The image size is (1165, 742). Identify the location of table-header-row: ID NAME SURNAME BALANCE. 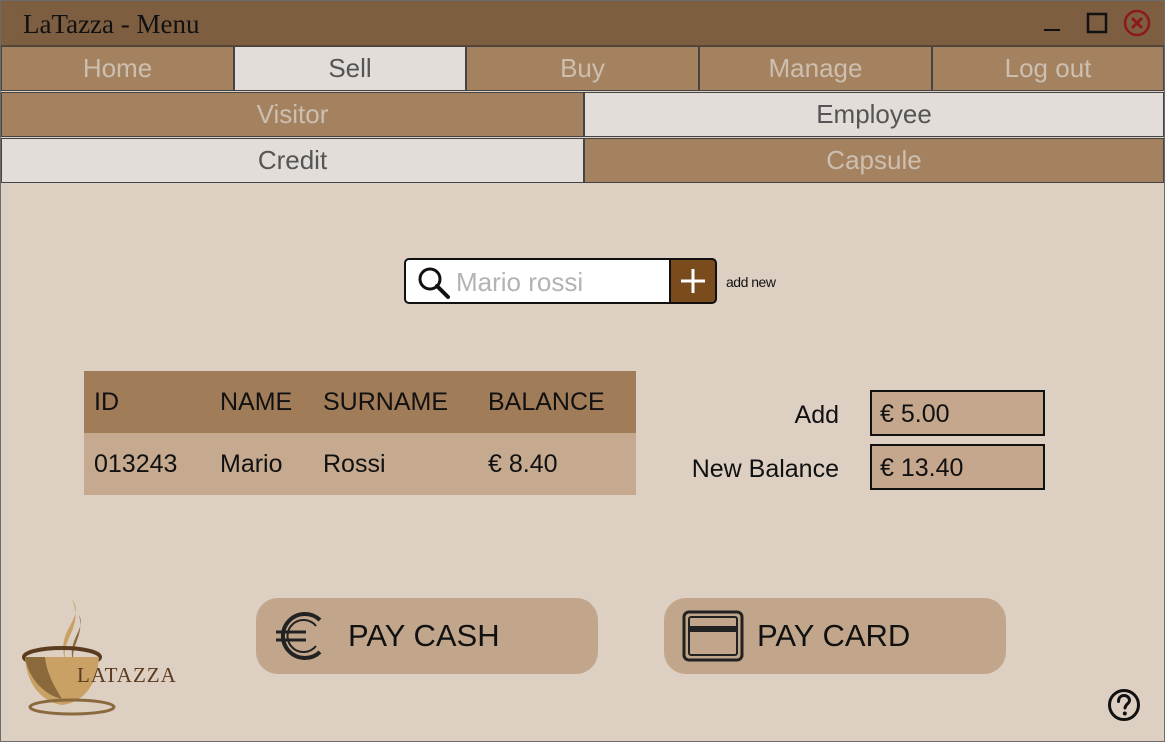
(360, 402).